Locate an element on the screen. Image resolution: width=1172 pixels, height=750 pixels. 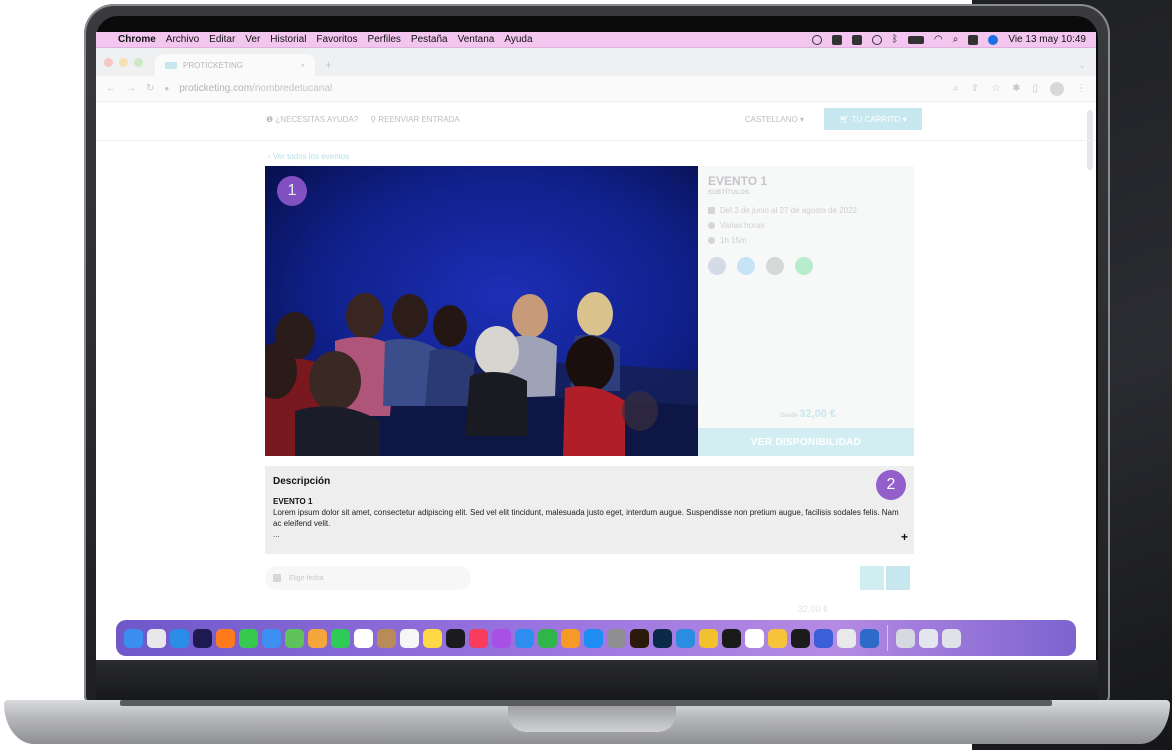
new-tab-button: + is located at coordinates (328, 65).